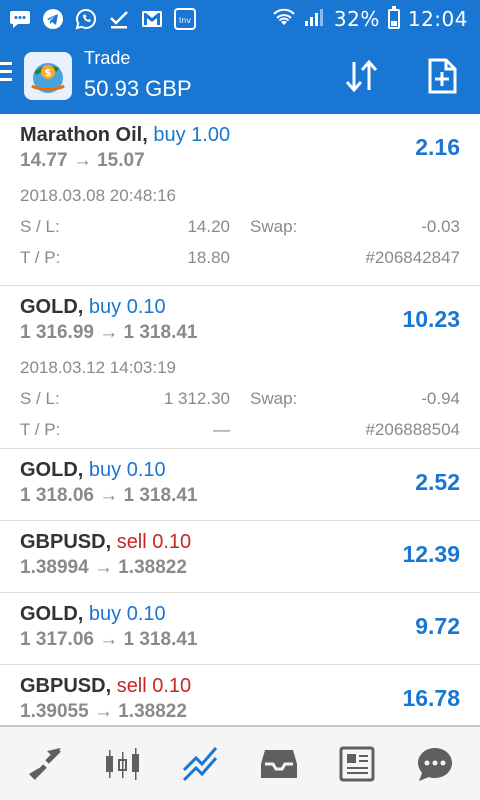 The height and width of the screenshot is (800, 480). I want to click on new-order-button, so click(442, 76).